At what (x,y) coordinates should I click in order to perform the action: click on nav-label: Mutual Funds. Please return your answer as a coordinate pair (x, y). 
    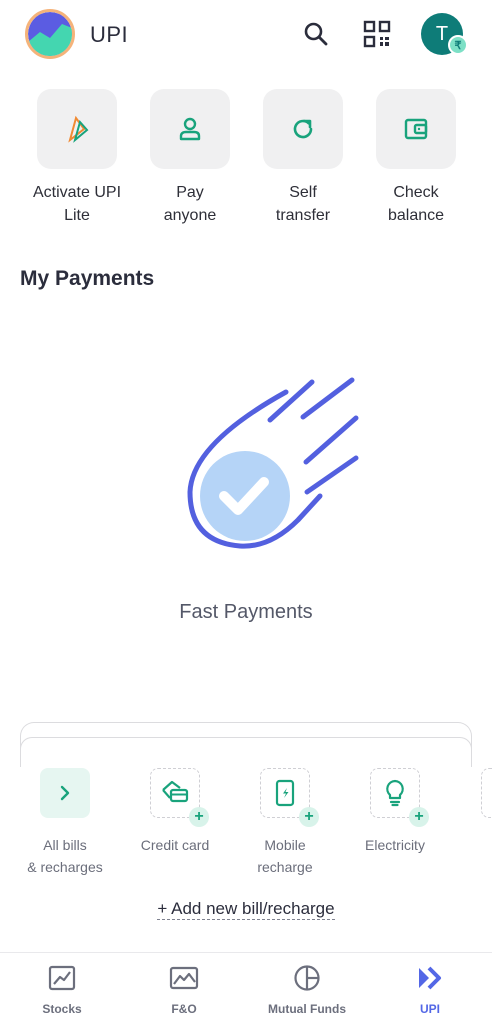
    Looking at the image, I should click on (307, 1009).